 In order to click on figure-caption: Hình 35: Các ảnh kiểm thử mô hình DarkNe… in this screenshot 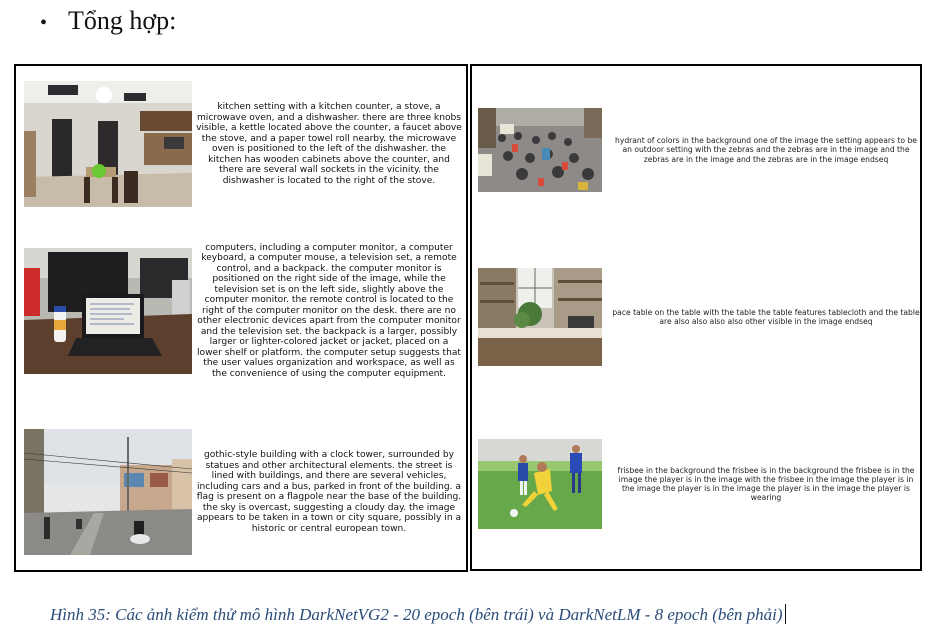, I will do `click(485, 615)`.